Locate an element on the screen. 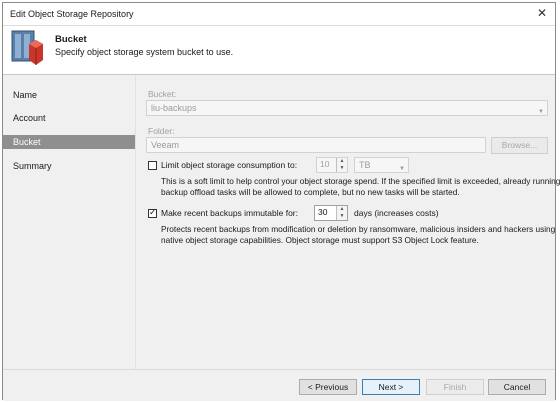  limit-value-stepper: 10 ▲ ▼ is located at coordinates (332, 165).